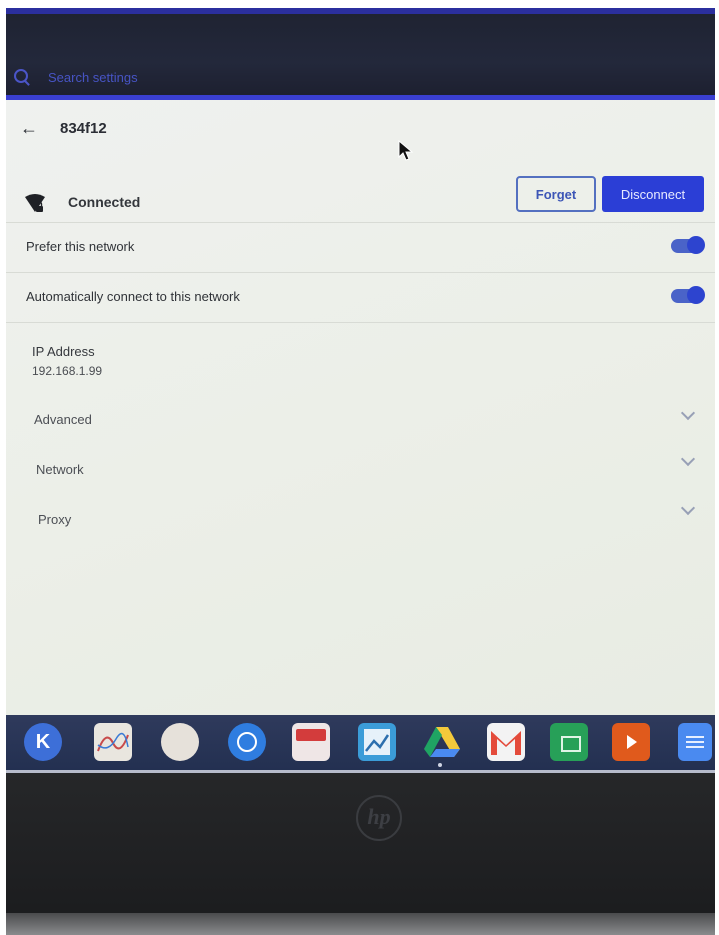 This screenshot has height=935, width=719. I want to click on mouse-cursor-icon, so click(406, 150).